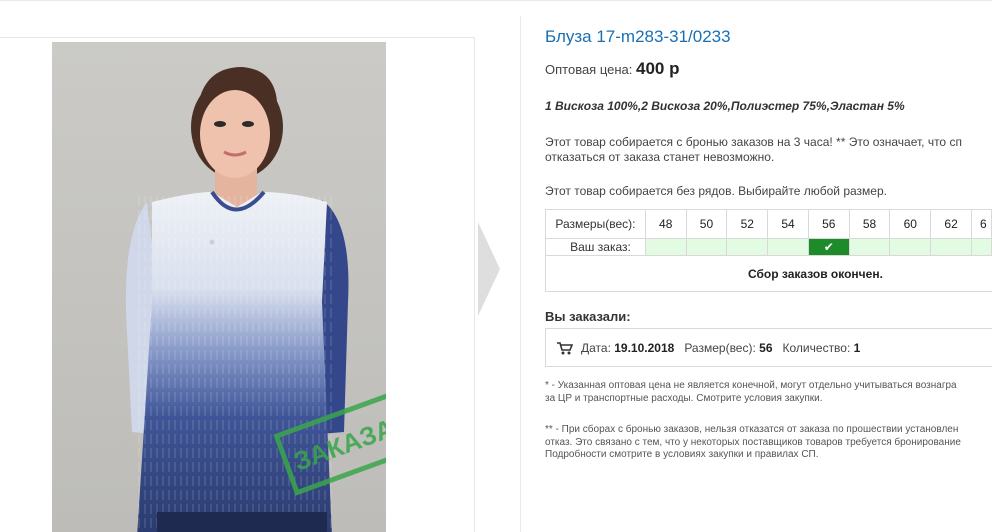 The height and width of the screenshot is (532, 992). I want to click on wholesale-price: Оптовая цена: 400 р, so click(612, 69).